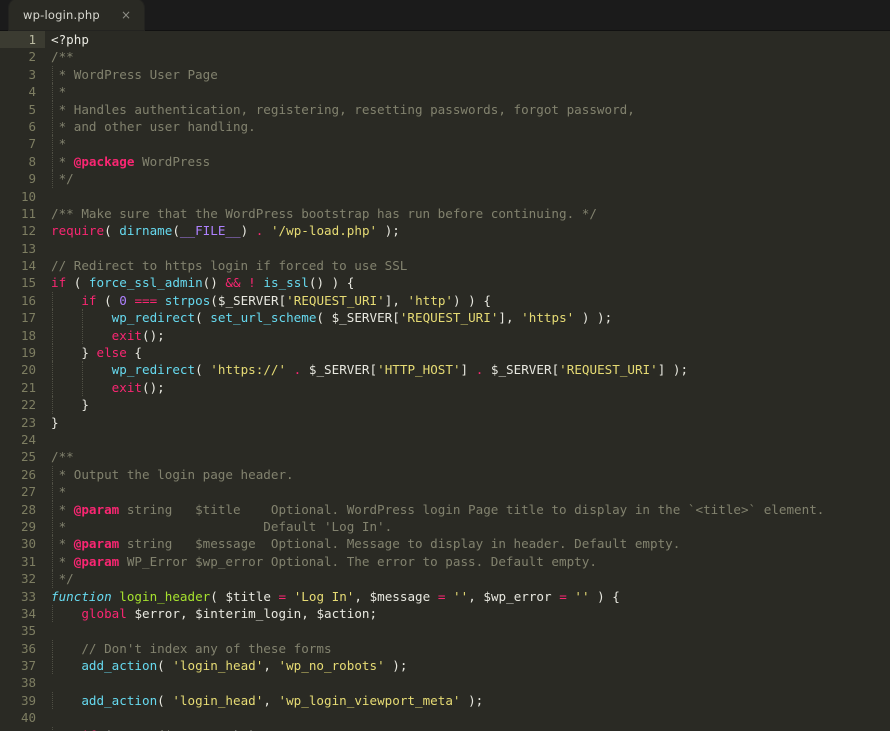 The width and height of the screenshot is (890, 731). I want to click on line-number: 34, so click(28, 613).